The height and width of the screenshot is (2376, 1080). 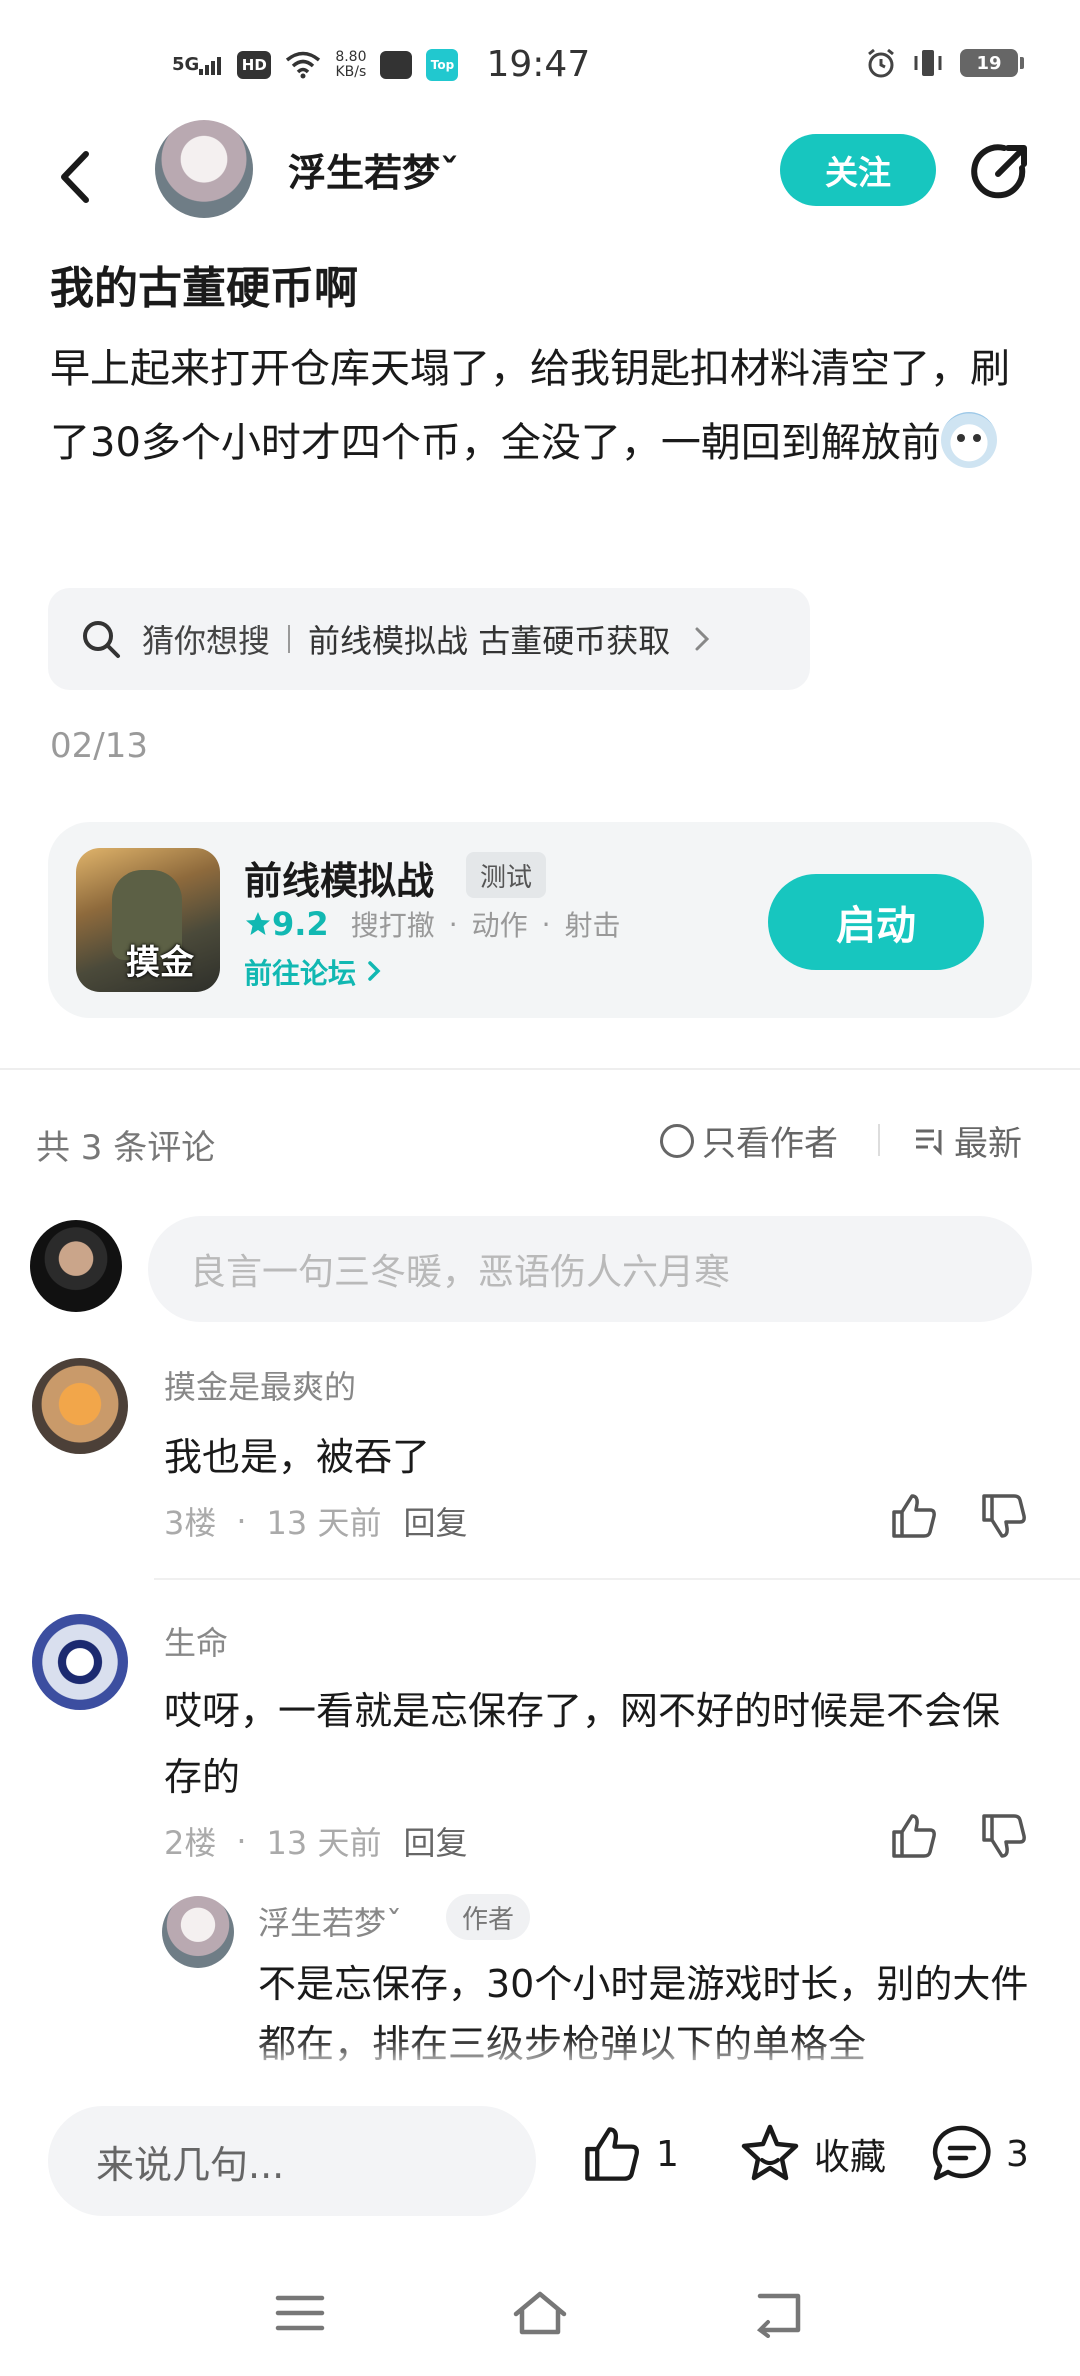 What do you see at coordinates (442, 64) in the screenshot?
I see `top-app-icon: Top` at bounding box center [442, 64].